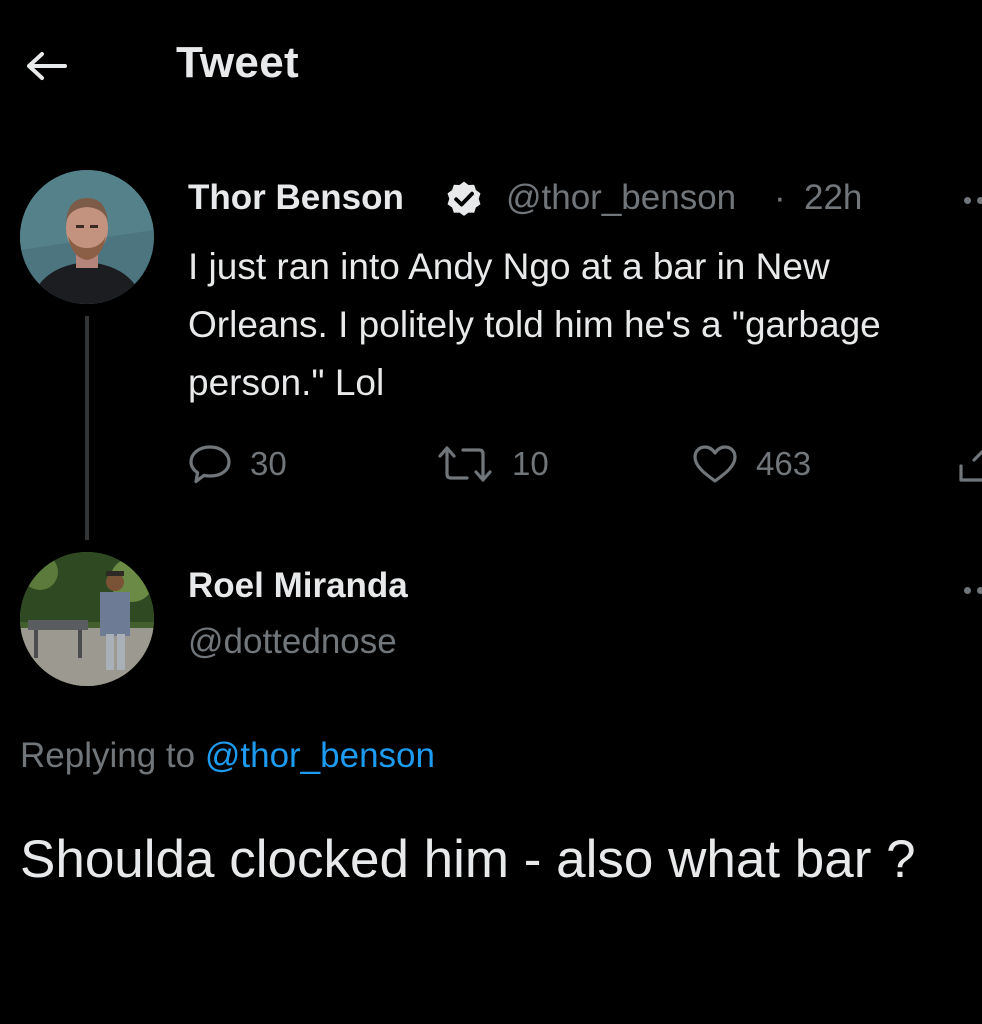 The image size is (982, 1024). I want to click on avatar-roel-miranda, so click(87, 619).